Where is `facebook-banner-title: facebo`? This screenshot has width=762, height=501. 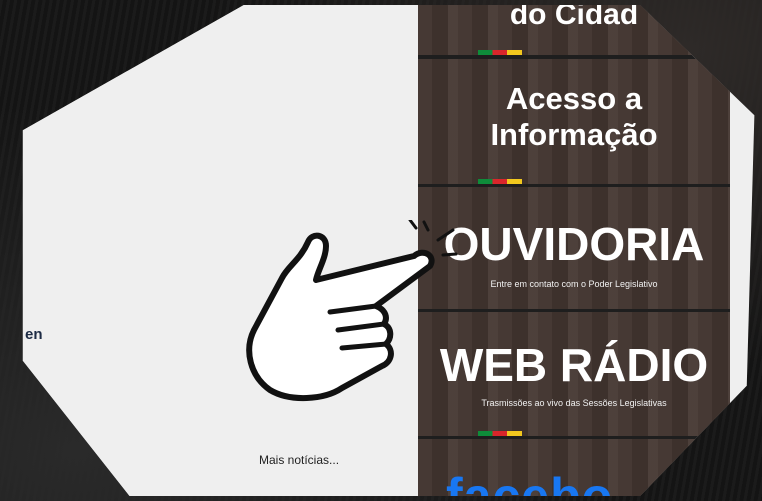
facebook-banner-title: facebo is located at coordinates (530, 484).